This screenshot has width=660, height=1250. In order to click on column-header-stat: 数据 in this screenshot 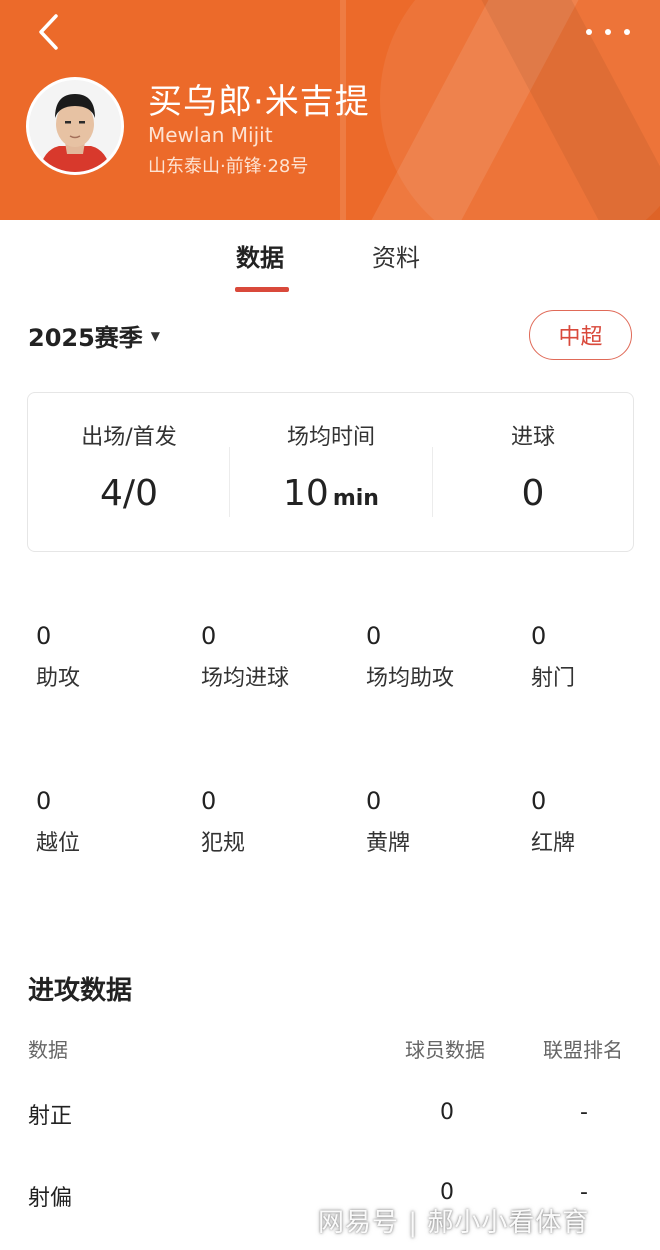, I will do `click(48, 1050)`.